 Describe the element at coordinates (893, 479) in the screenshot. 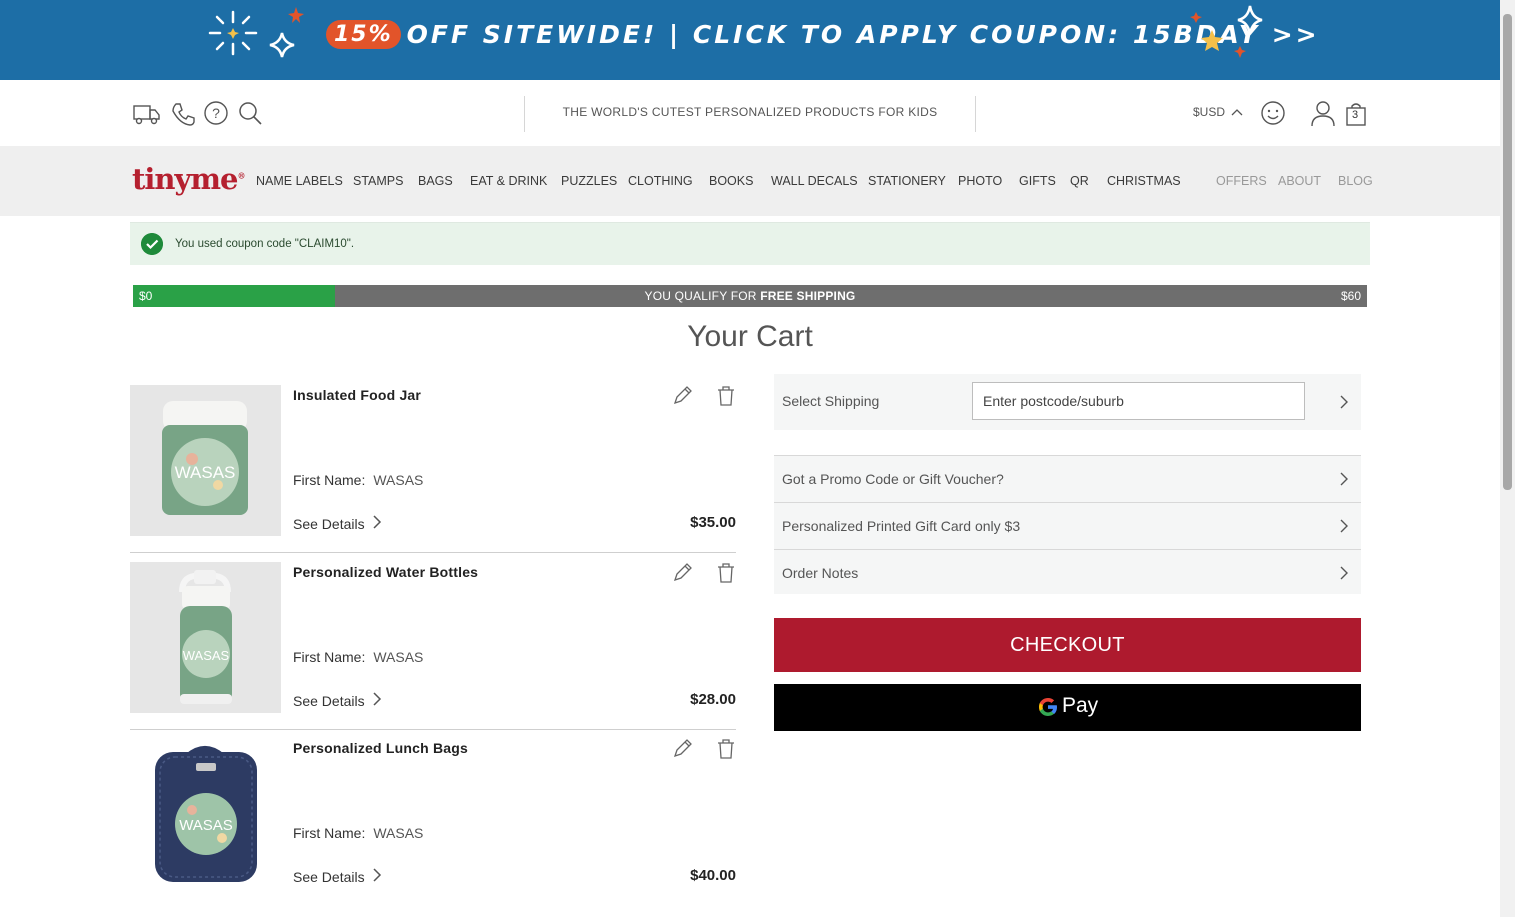

I see `promo-code-label: Got a Promo Code or Gift Voucher?` at that location.